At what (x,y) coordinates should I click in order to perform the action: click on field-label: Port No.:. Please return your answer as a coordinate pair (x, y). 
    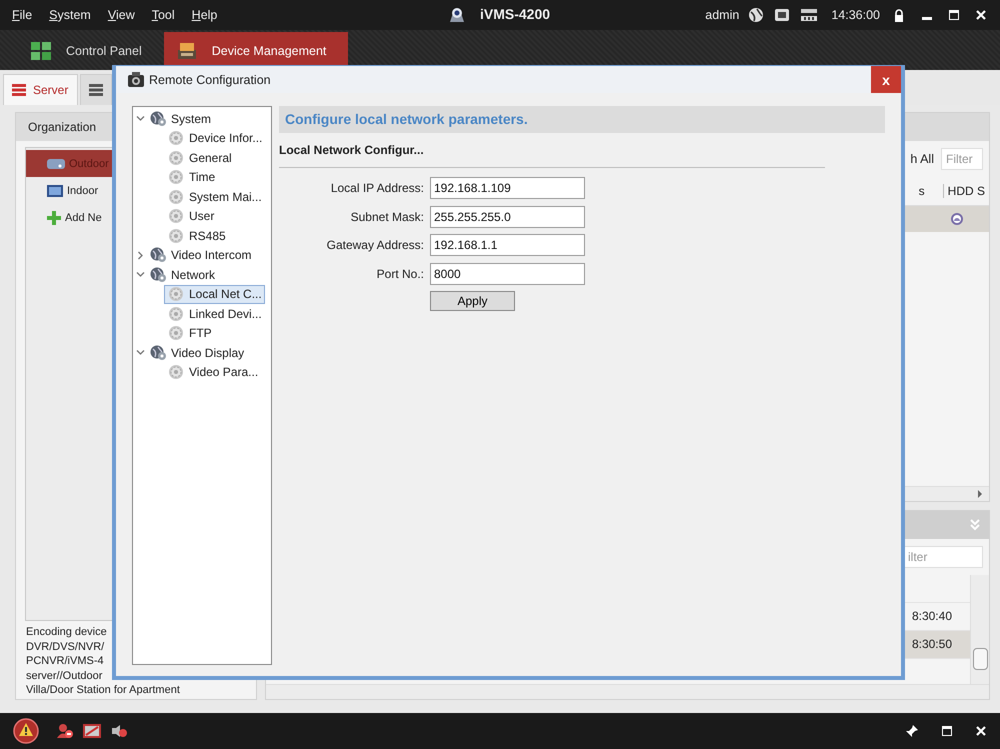
    Looking at the image, I should click on (400, 273).